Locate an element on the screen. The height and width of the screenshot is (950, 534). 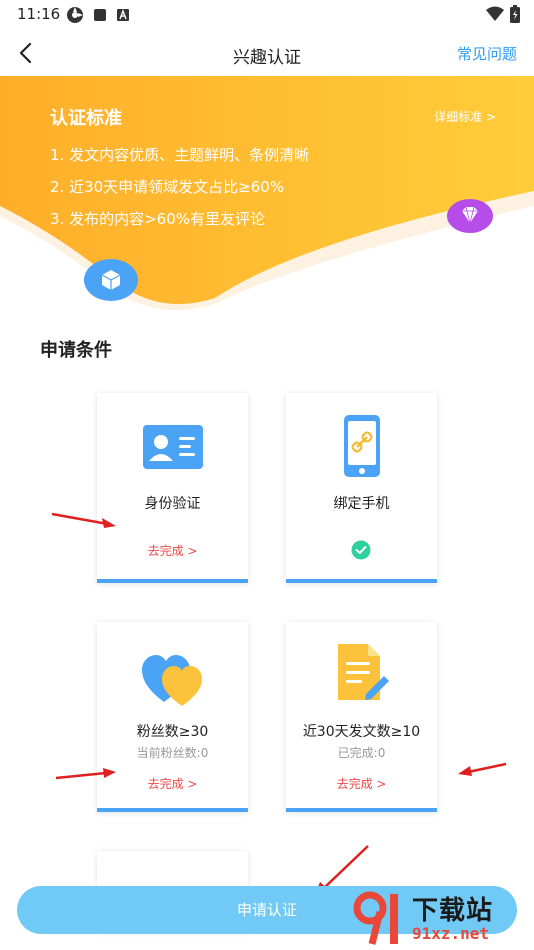
sync-icon is located at coordinates (75, 15).